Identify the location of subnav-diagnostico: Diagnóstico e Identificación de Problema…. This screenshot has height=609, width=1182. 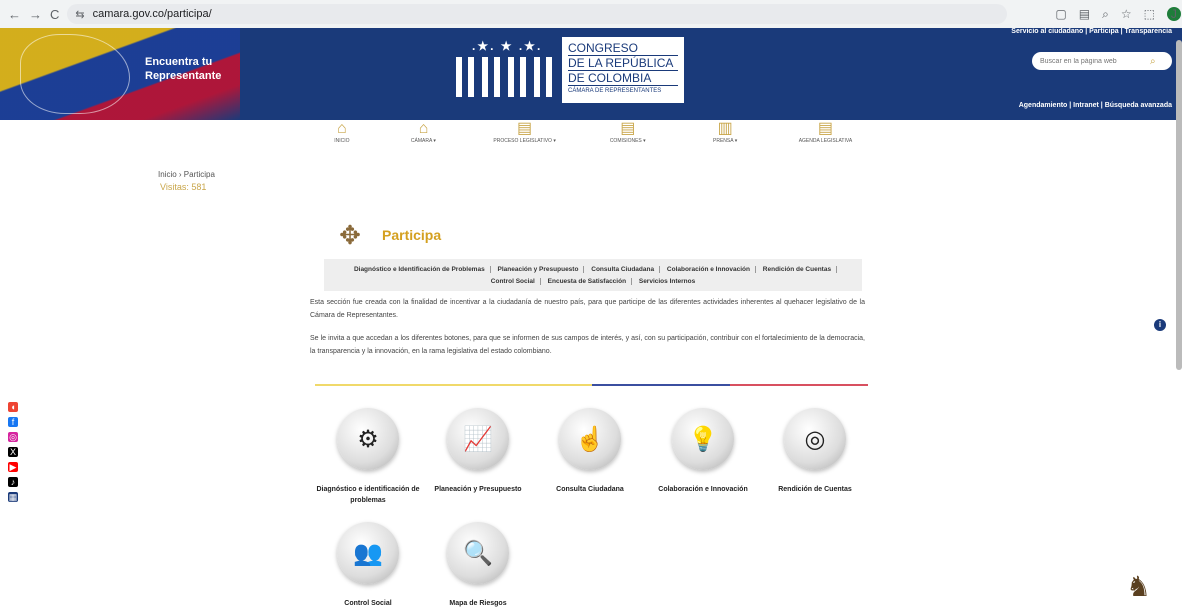
(419, 269).